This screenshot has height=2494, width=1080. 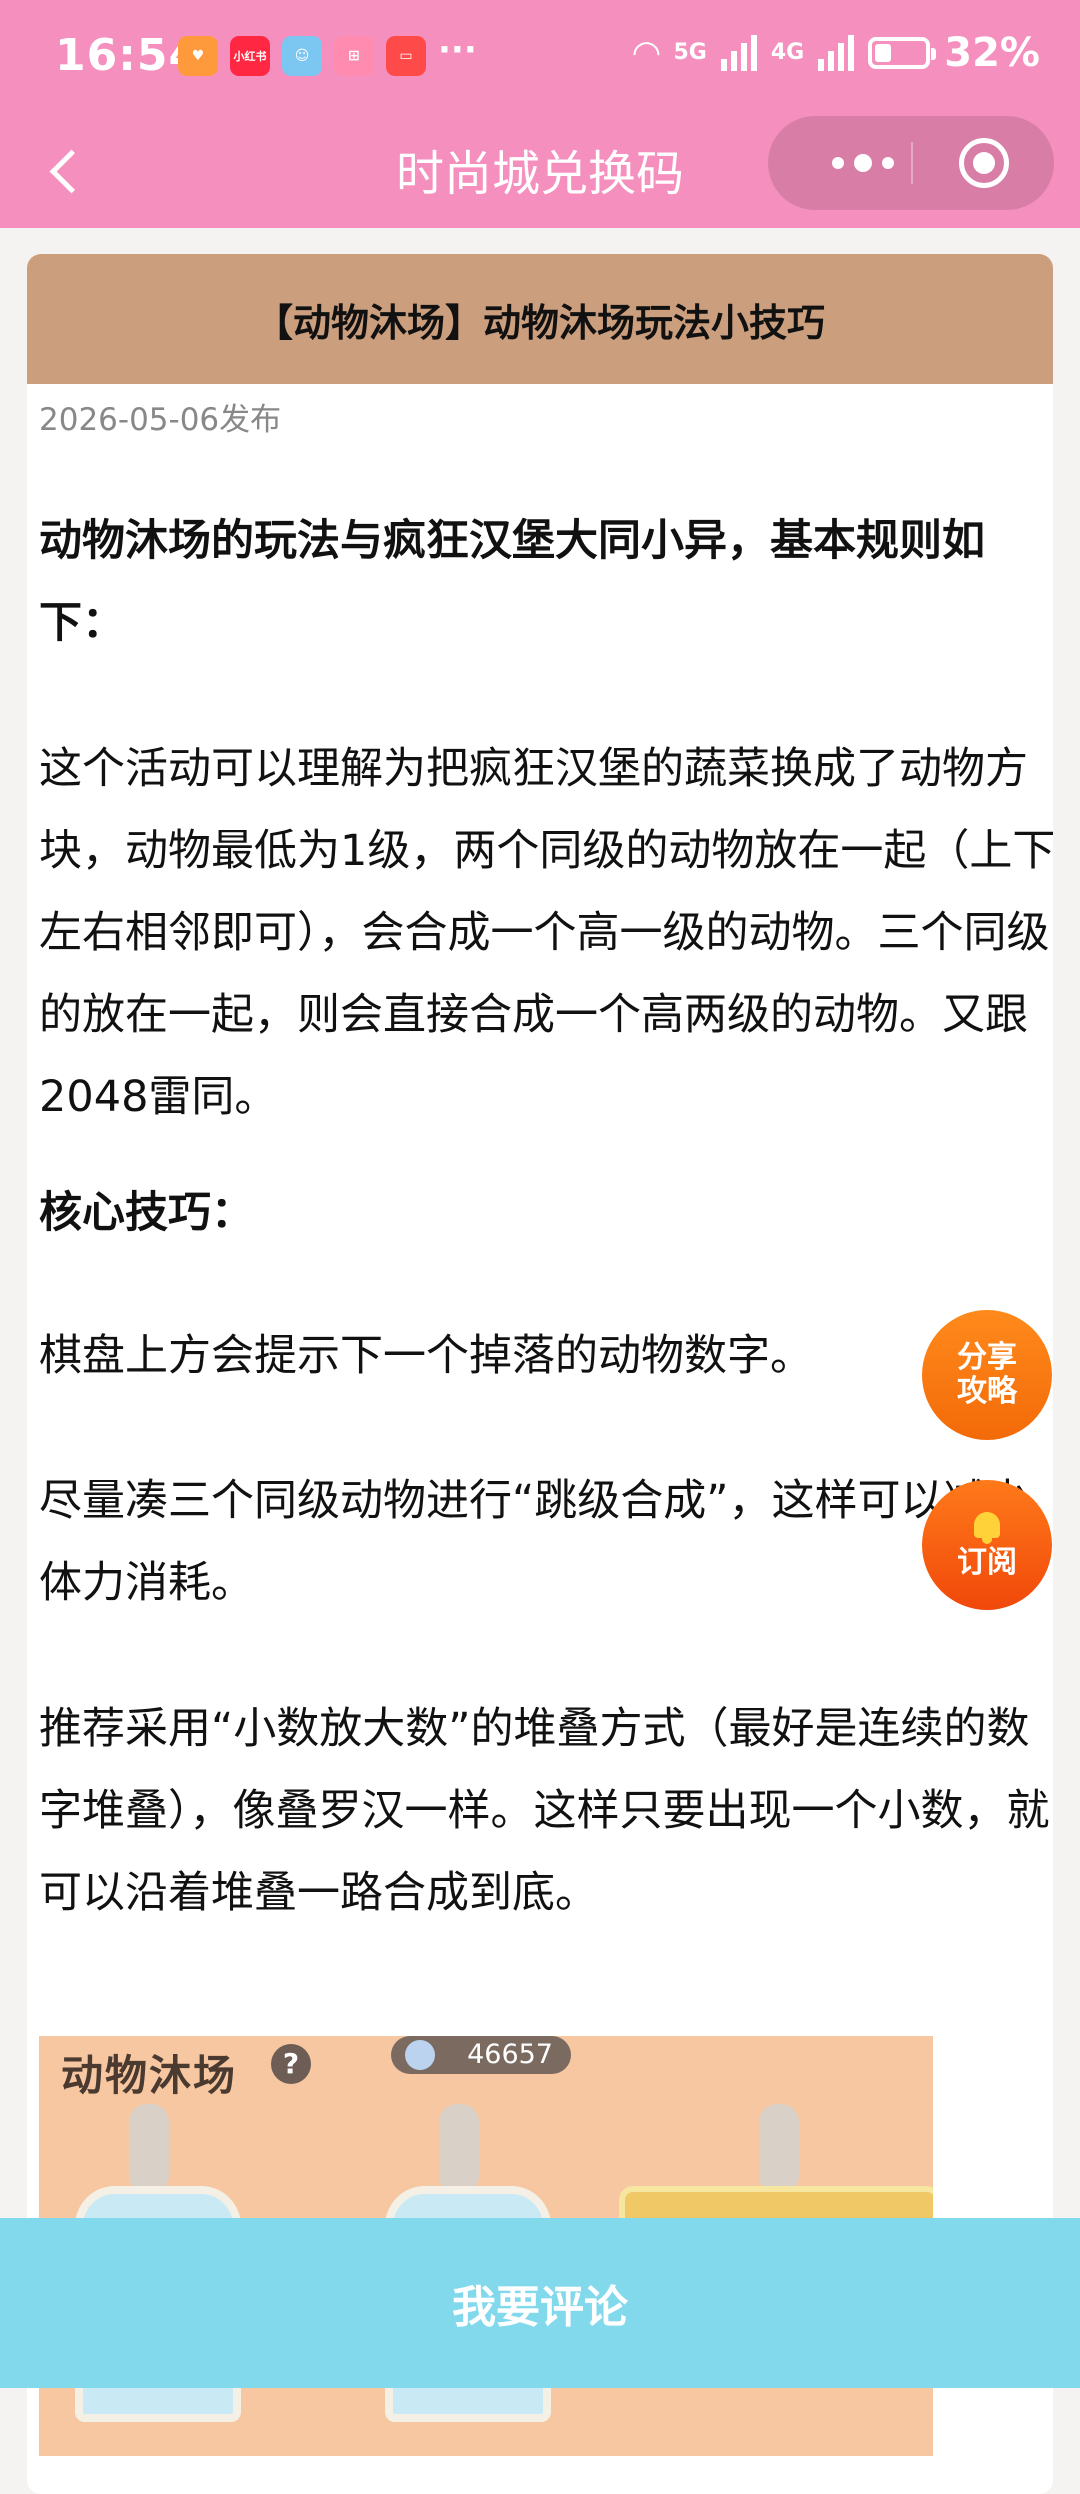 I want to click on system-status: ◠ 5G 4G 32%, so click(x=836, y=53).